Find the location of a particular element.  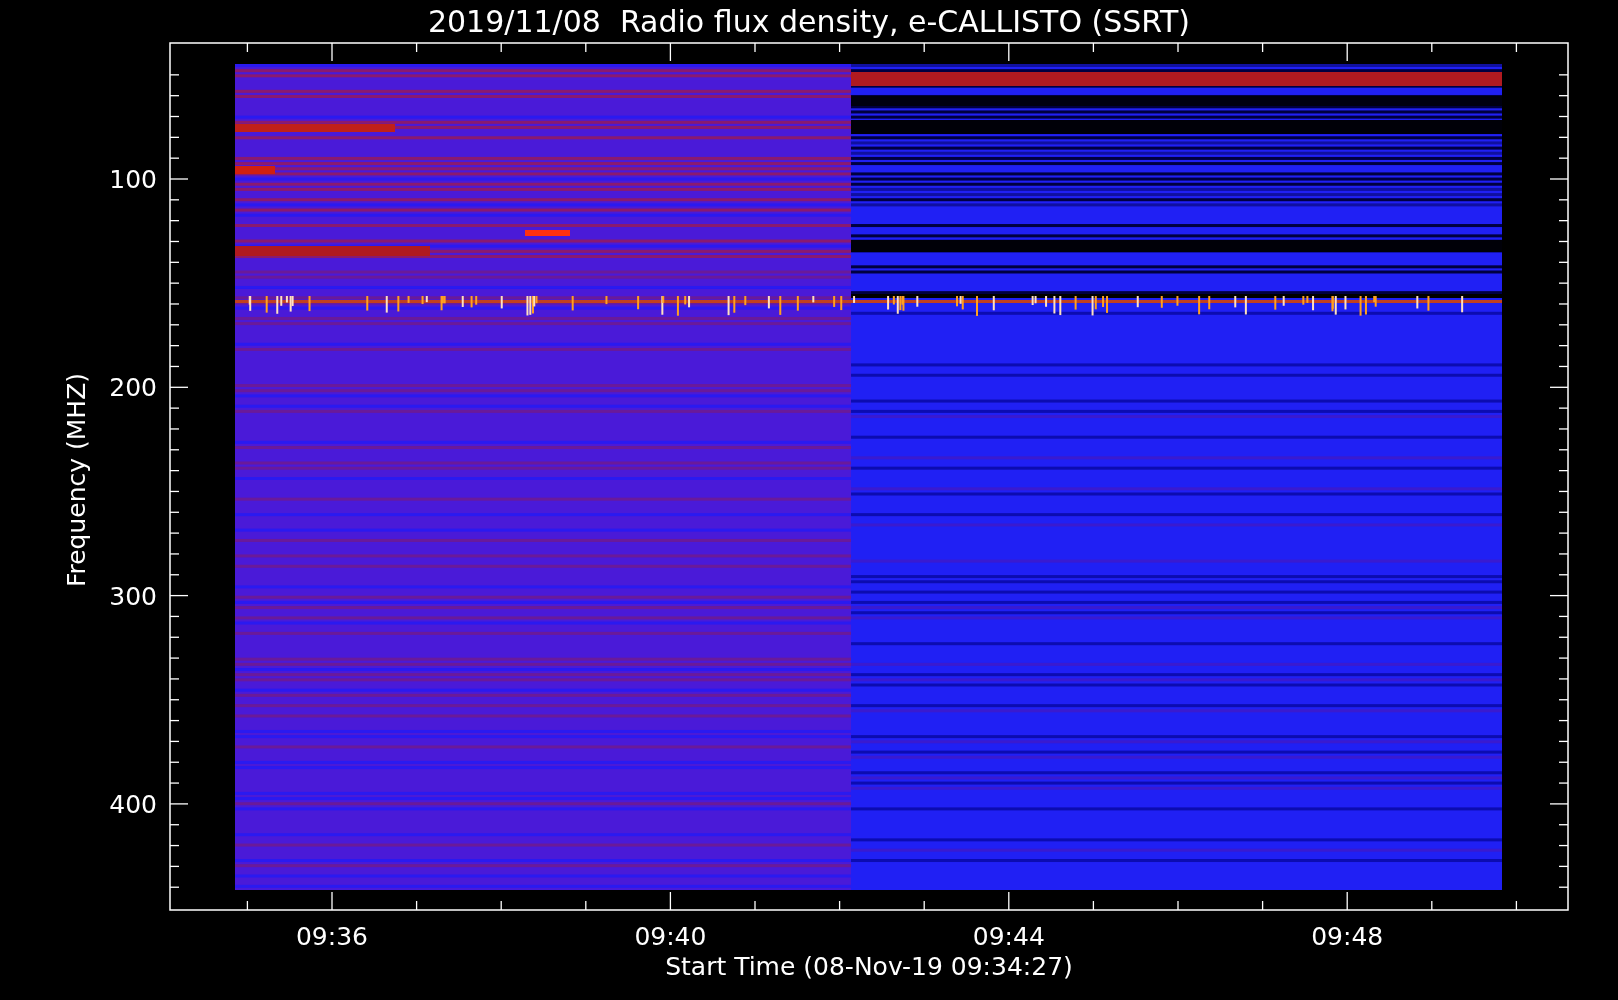

chart-title: 2019/11/08 Radio flux density, e-CALLISTO (SSRT) is located at coordinates (809, 21).